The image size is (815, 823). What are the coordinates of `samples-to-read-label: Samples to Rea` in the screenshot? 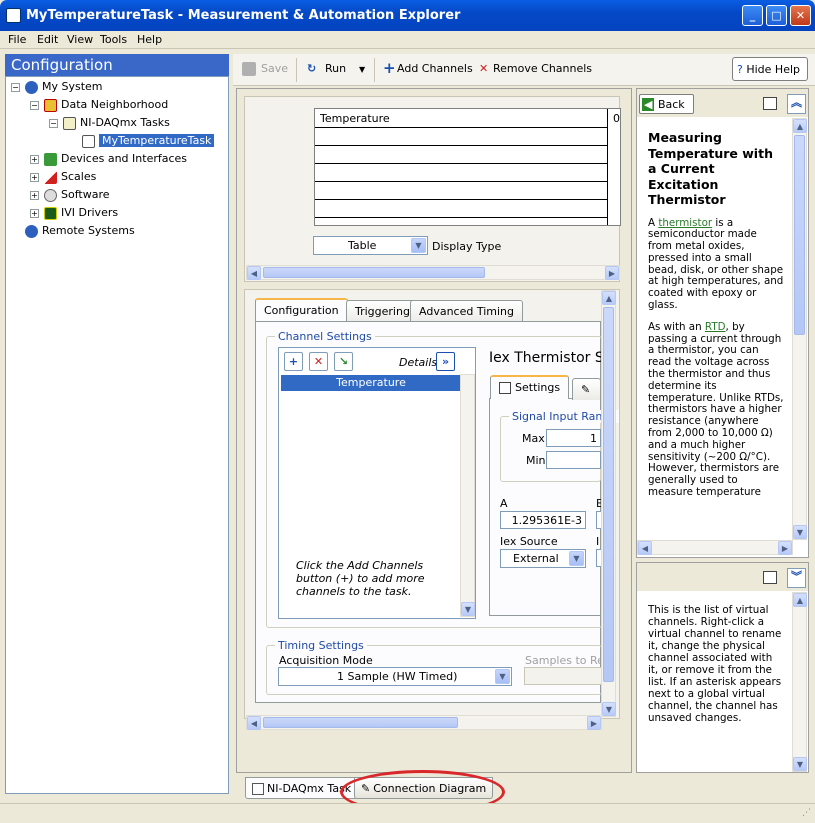 It's located at (568, 660).